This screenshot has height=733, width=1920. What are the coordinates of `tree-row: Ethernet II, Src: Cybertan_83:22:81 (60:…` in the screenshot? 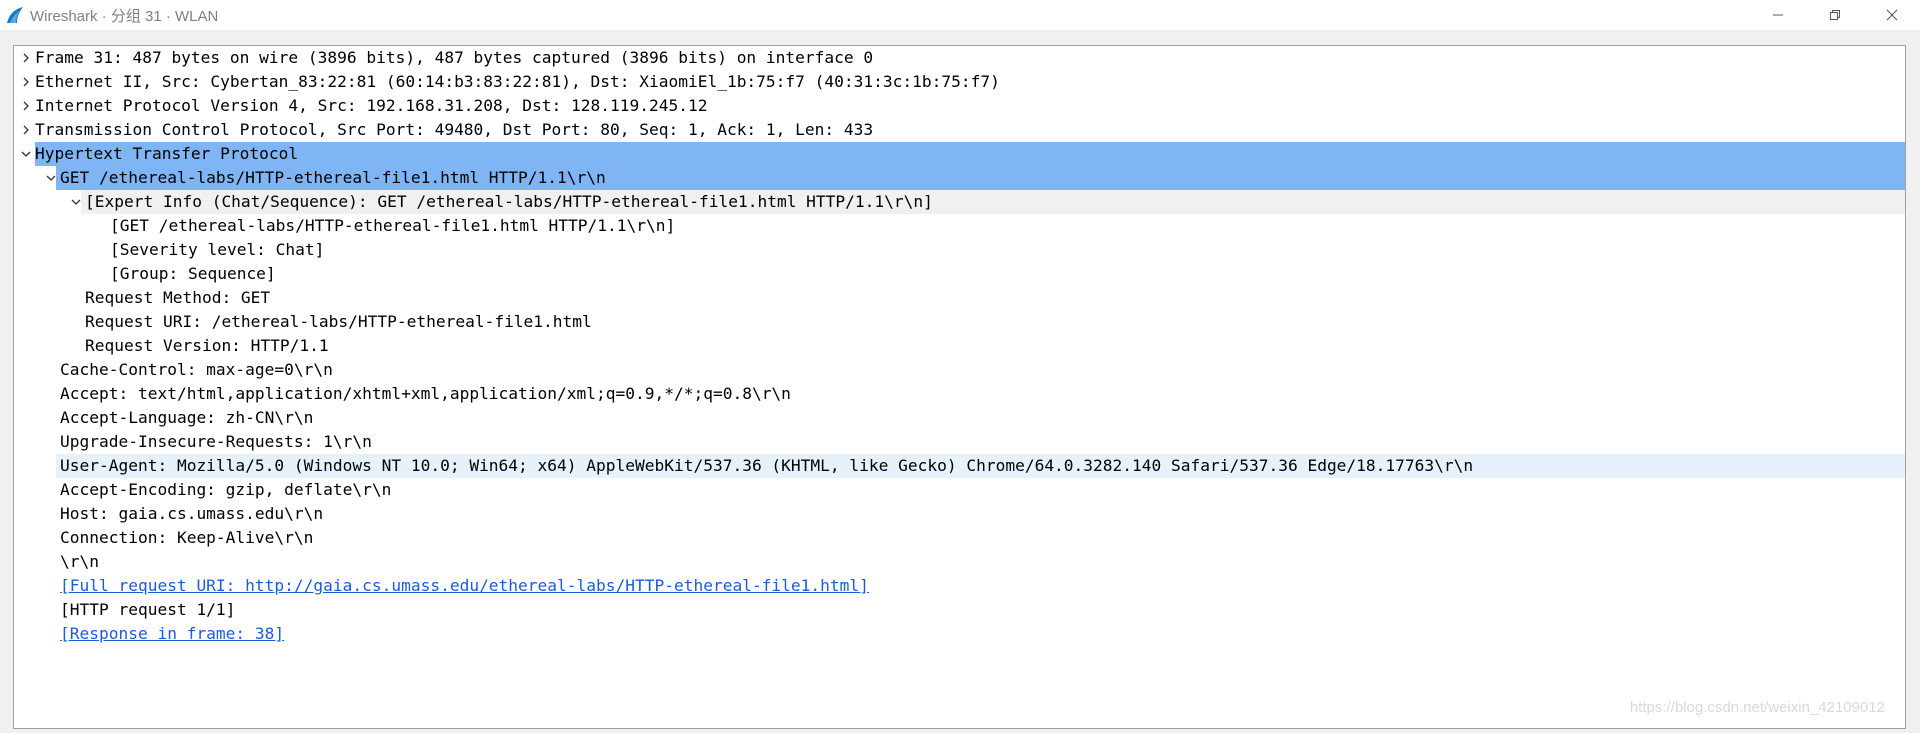 It's located at (959, 82).